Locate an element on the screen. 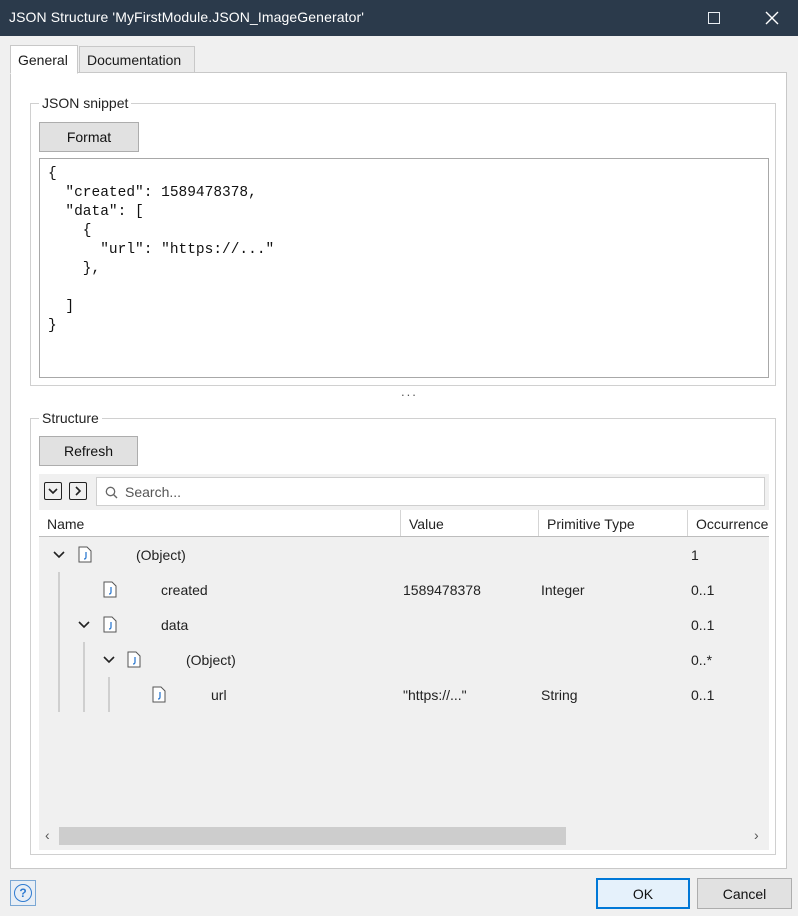  node-type: String is located at coordinates (559, 694).